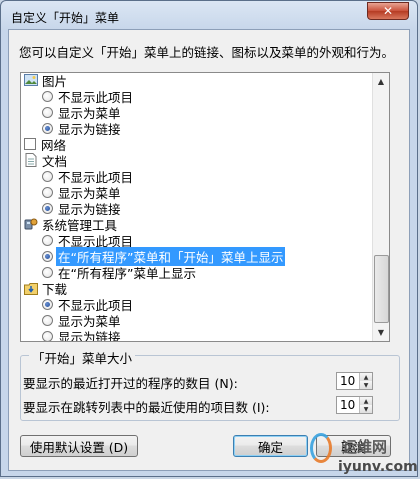 The width and height of the screenshot is (420, 479). I want to click on recent-programs-spinner: 10 ▲ ▼, so click(354, 381).